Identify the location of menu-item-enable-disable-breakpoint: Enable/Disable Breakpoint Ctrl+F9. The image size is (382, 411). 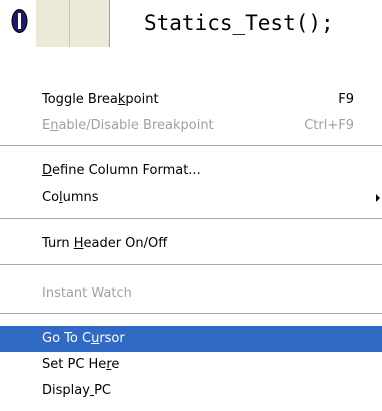
(191, 126).